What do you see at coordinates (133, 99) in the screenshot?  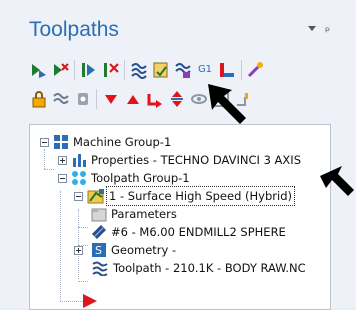 I see `move-up-icon` at bounding box center [133, 99].